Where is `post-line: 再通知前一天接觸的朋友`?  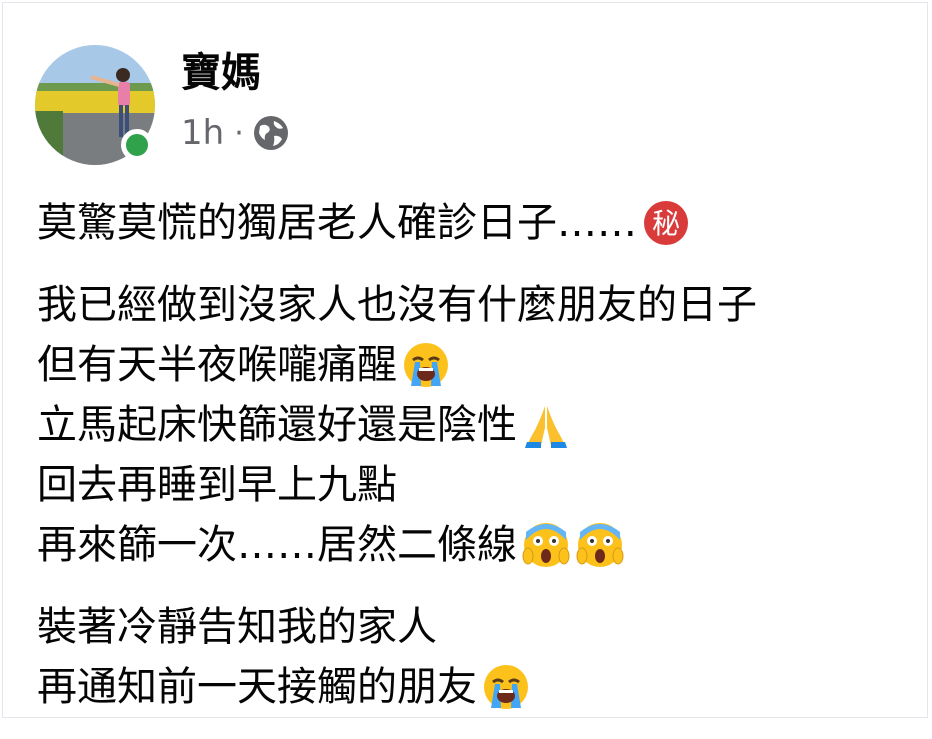 post-line: 再通知前一天接觸的朋友 is located at coordinates (472, 687).